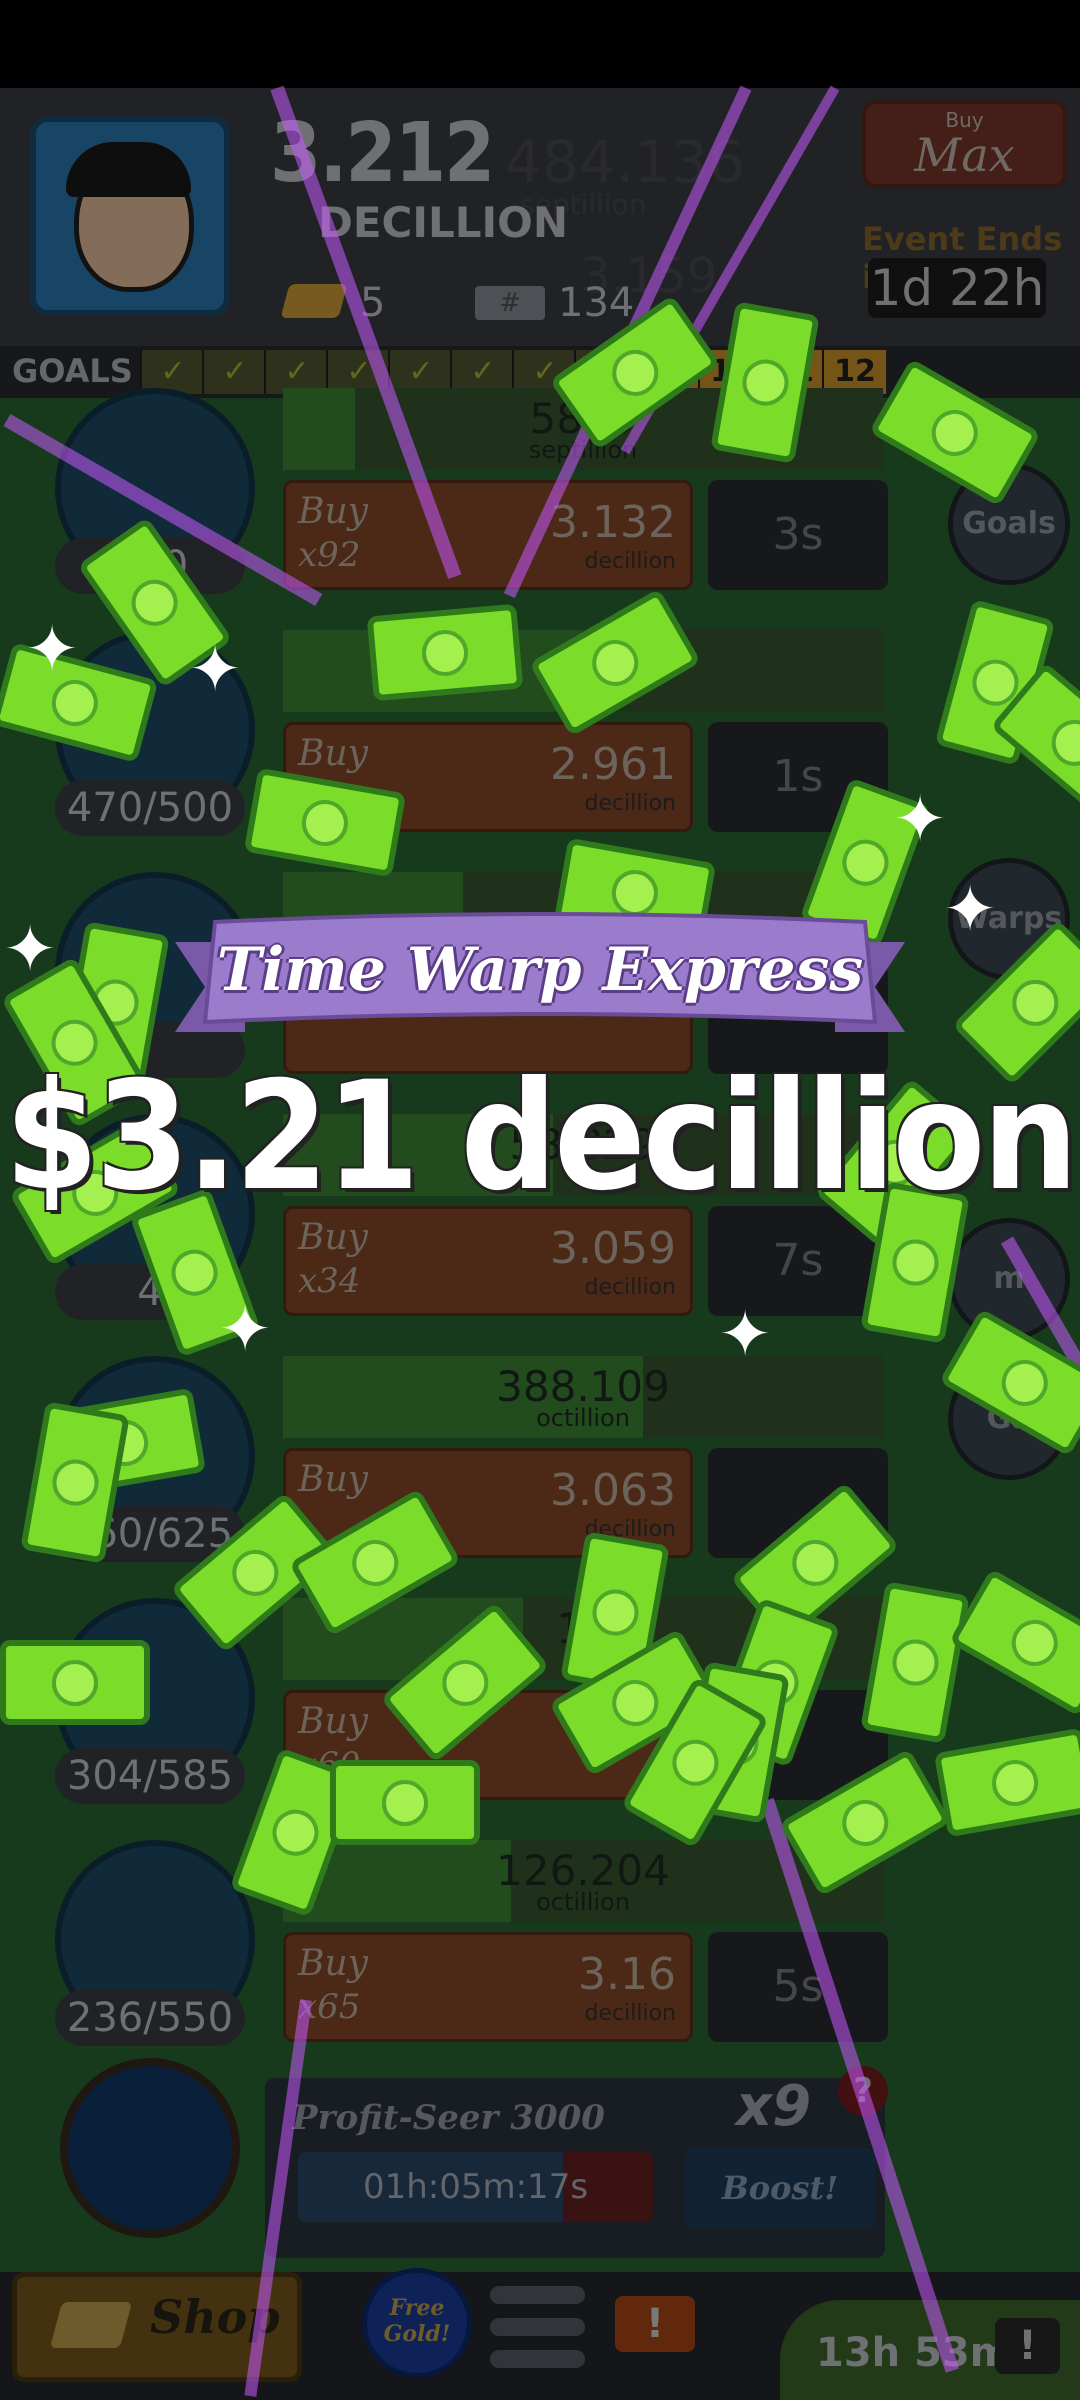 This screenshot has height=2400, width=1080. Describe the element at coordinates (540, 970) in the screenshot. I see `reward-title: Time Warp Express` at that location.